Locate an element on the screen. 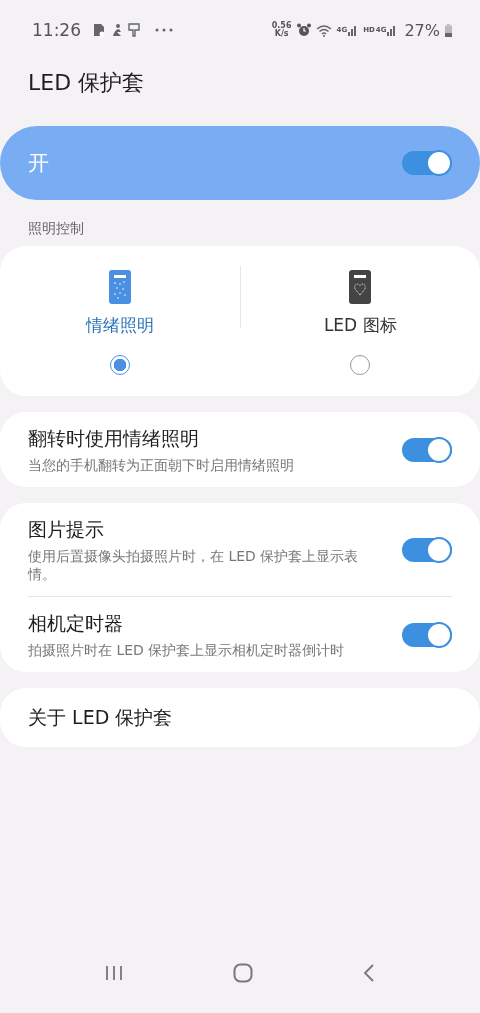 Image resolution: width=480 pixels, height=1013 pixels. setting-title: 图片提示 is located at coordinates (205, 530).